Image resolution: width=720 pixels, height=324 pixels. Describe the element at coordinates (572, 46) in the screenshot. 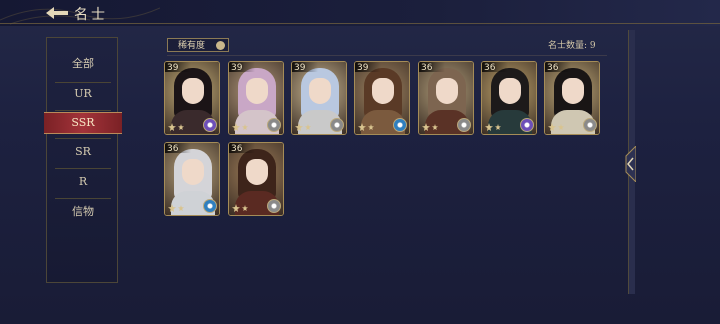

I see `character-count: 名士数量: 9` at that location.